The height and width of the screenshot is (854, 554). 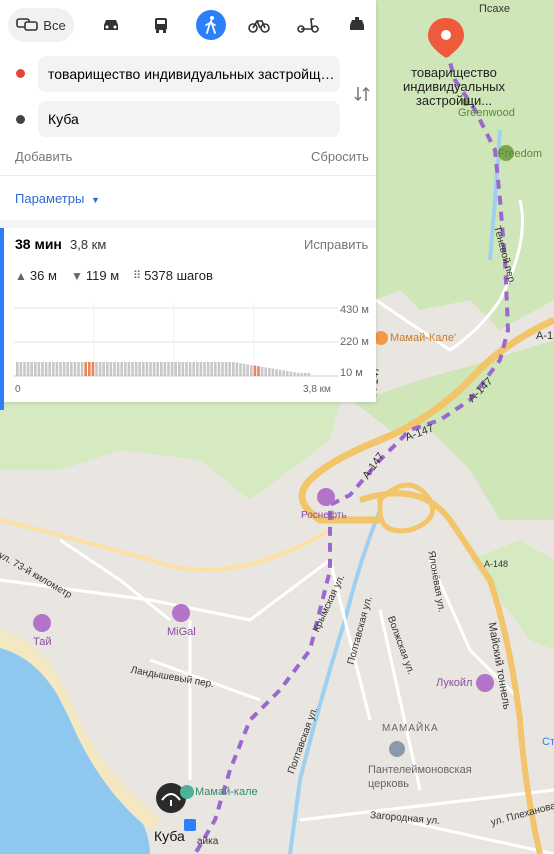 I want to click on walk-icon, so click(x=211, y=25).